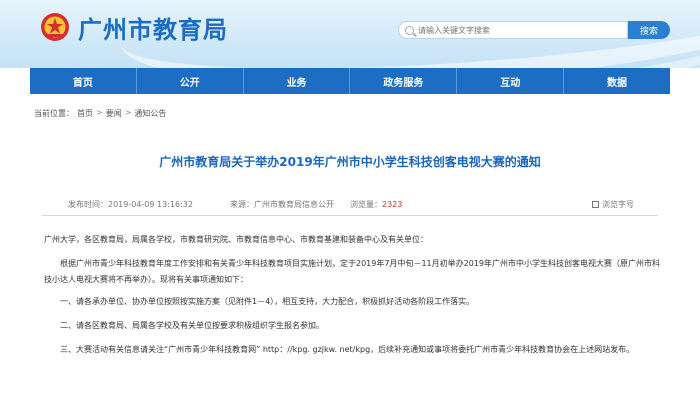 This screenshot has width=700, height=406. Describe the element at coordinates (190, 81) in the screenshot. I see `nav-item-public: 公开` at that location.